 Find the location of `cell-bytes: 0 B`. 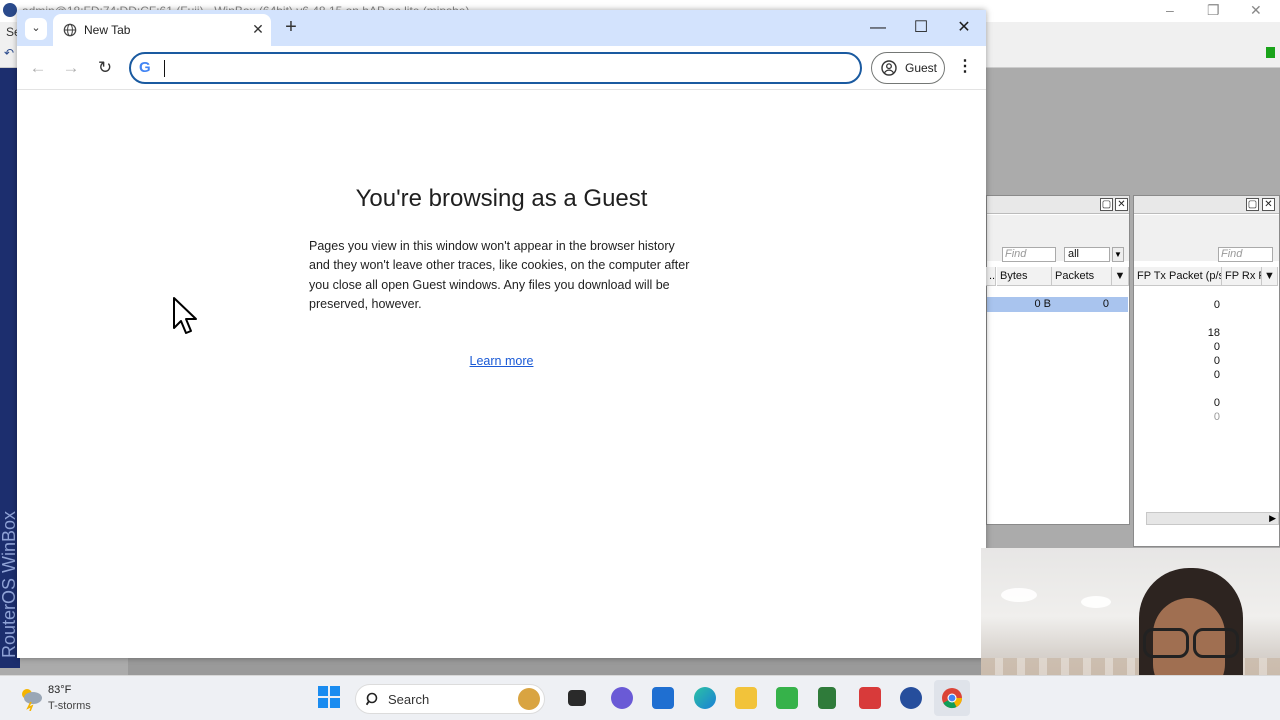

cell-bytes: 0 B is located at coordinates (1042, 304).